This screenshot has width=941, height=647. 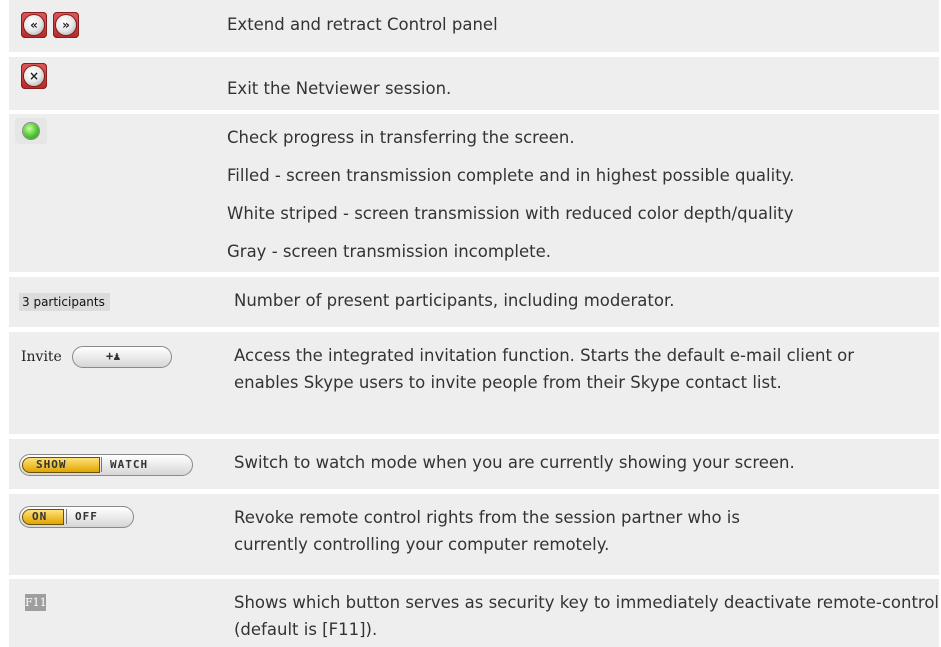 I want to click on description-text: Gray - screen transmission incomplete., so click(x=389, y=251).